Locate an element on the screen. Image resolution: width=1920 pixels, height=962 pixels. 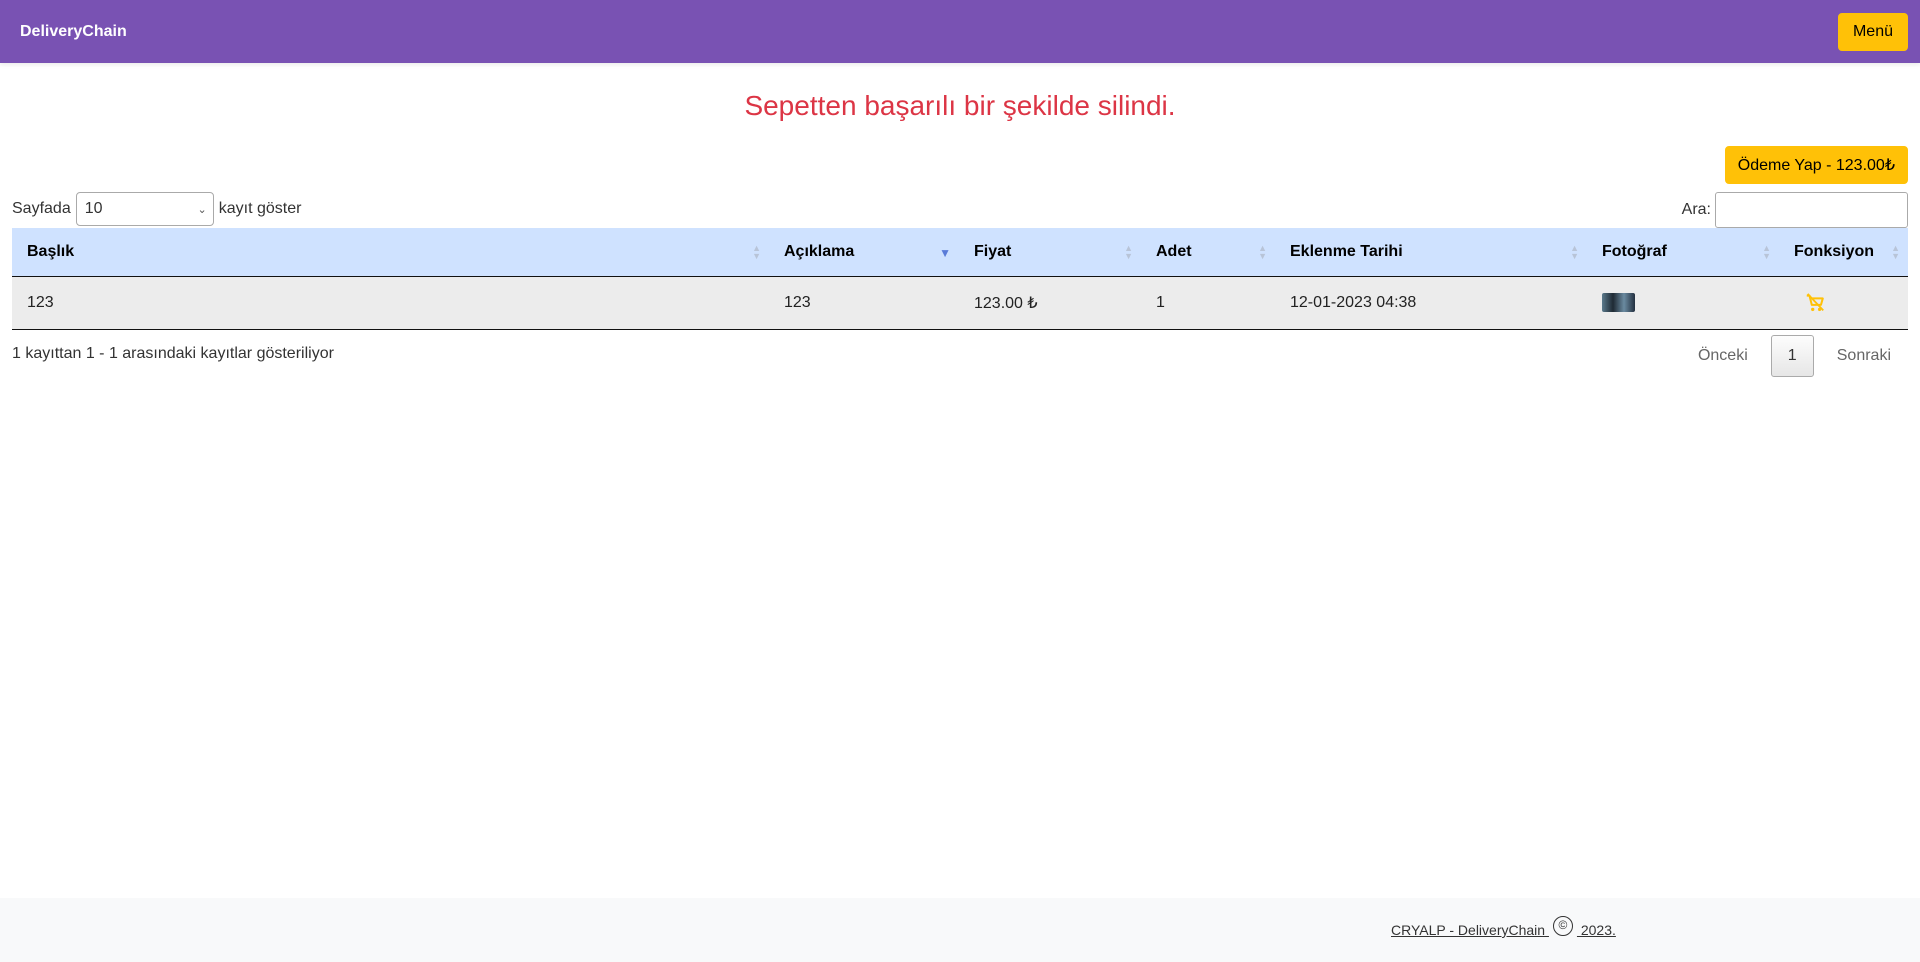
footer is located at coordinates (960, 930).